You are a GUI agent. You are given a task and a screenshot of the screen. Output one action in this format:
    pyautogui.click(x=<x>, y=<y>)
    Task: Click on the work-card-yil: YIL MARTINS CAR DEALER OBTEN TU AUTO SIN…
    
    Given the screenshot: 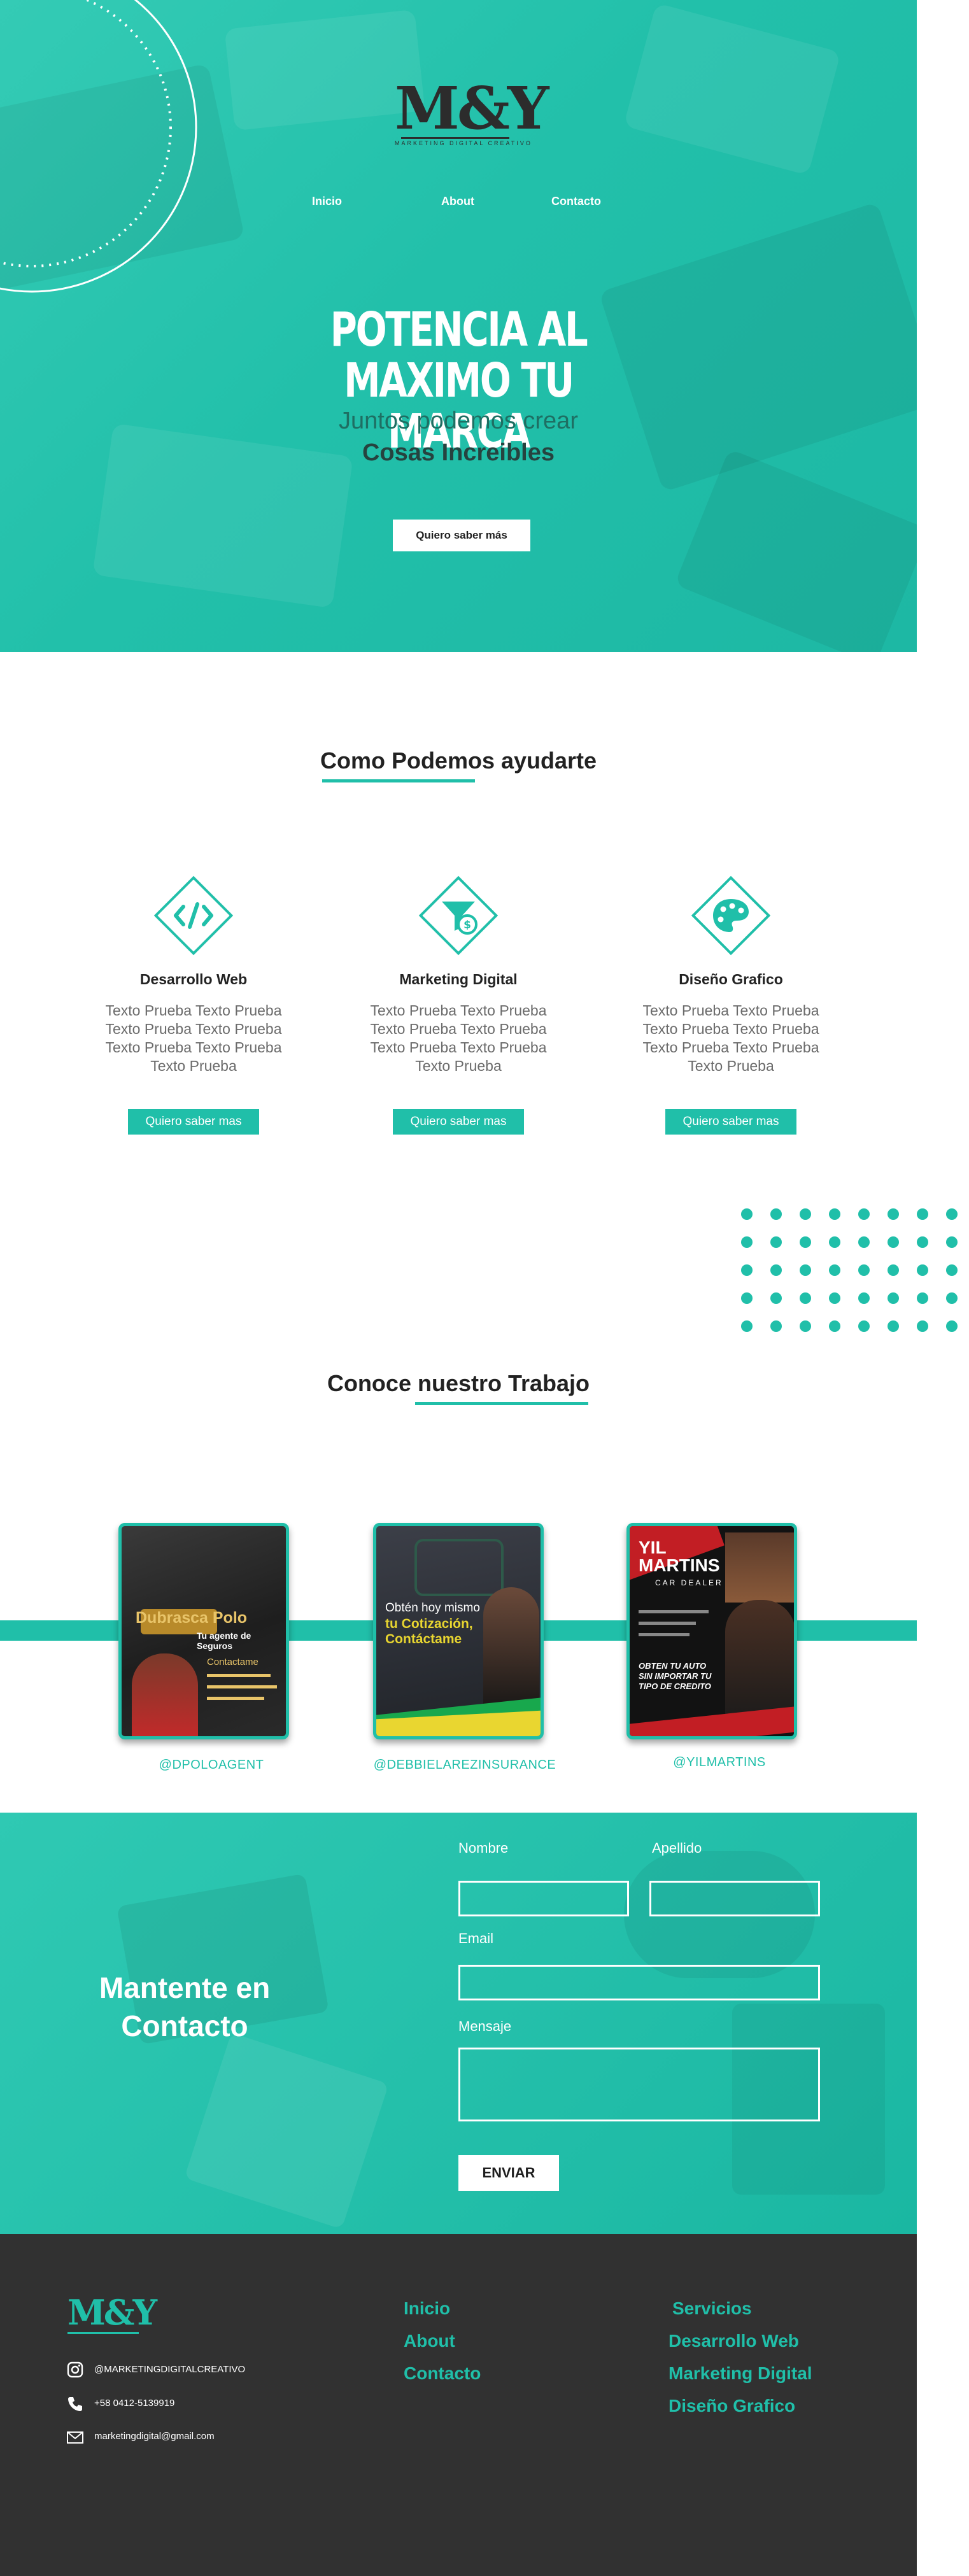 What is the action you would take?
    pyautogui.click(x=711, y=1631)
    